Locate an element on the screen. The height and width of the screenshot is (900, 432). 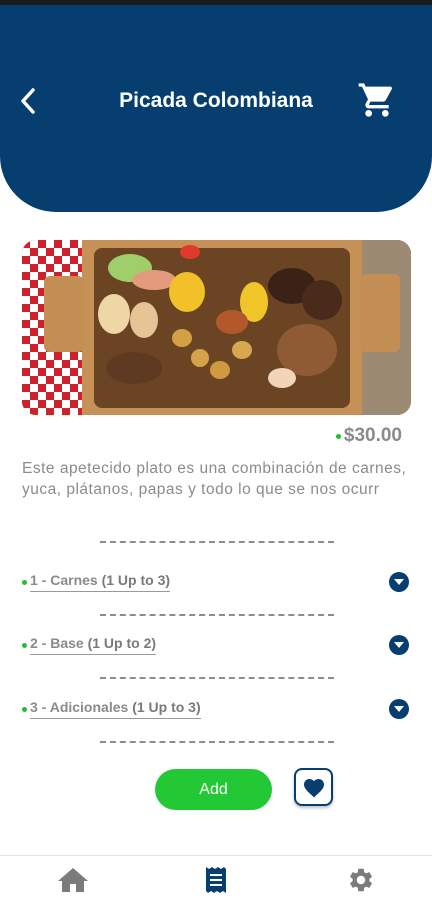
price-value: $30.00 is located at coordinates (372, 435).